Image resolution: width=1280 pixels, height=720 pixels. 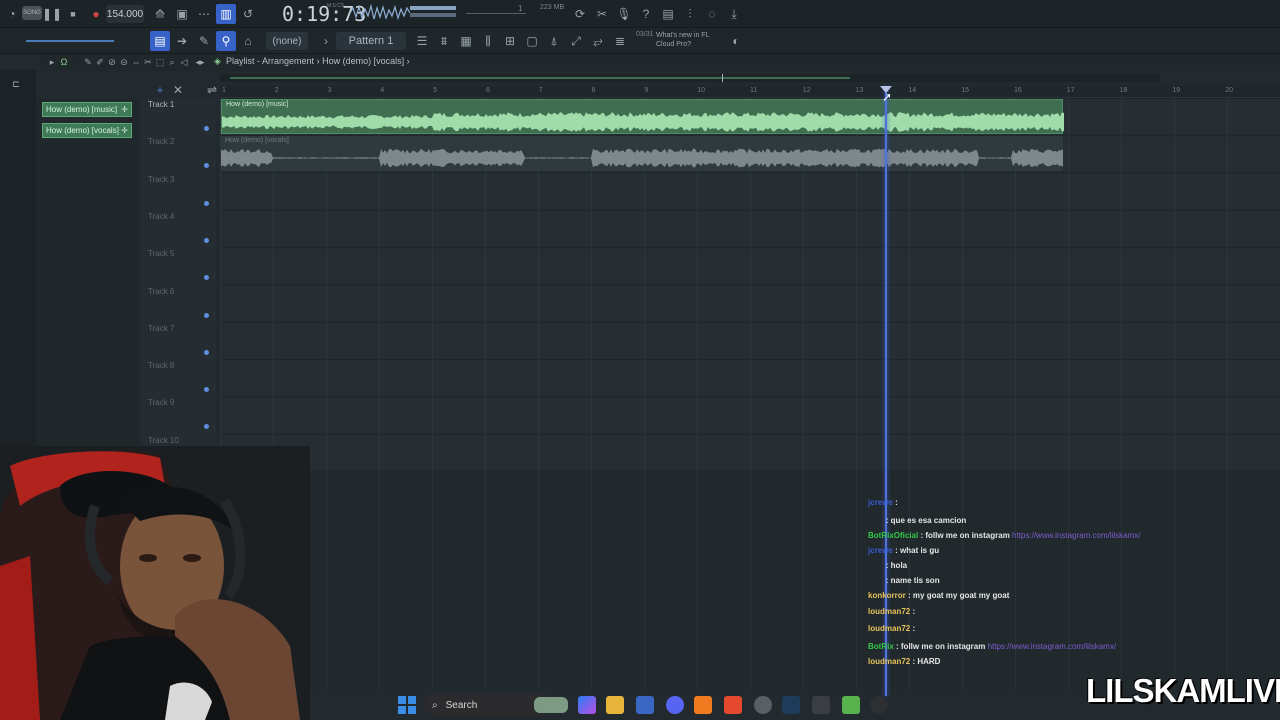 I want to click on ruler-bar-number: 16, so click(x=1018, y=90).